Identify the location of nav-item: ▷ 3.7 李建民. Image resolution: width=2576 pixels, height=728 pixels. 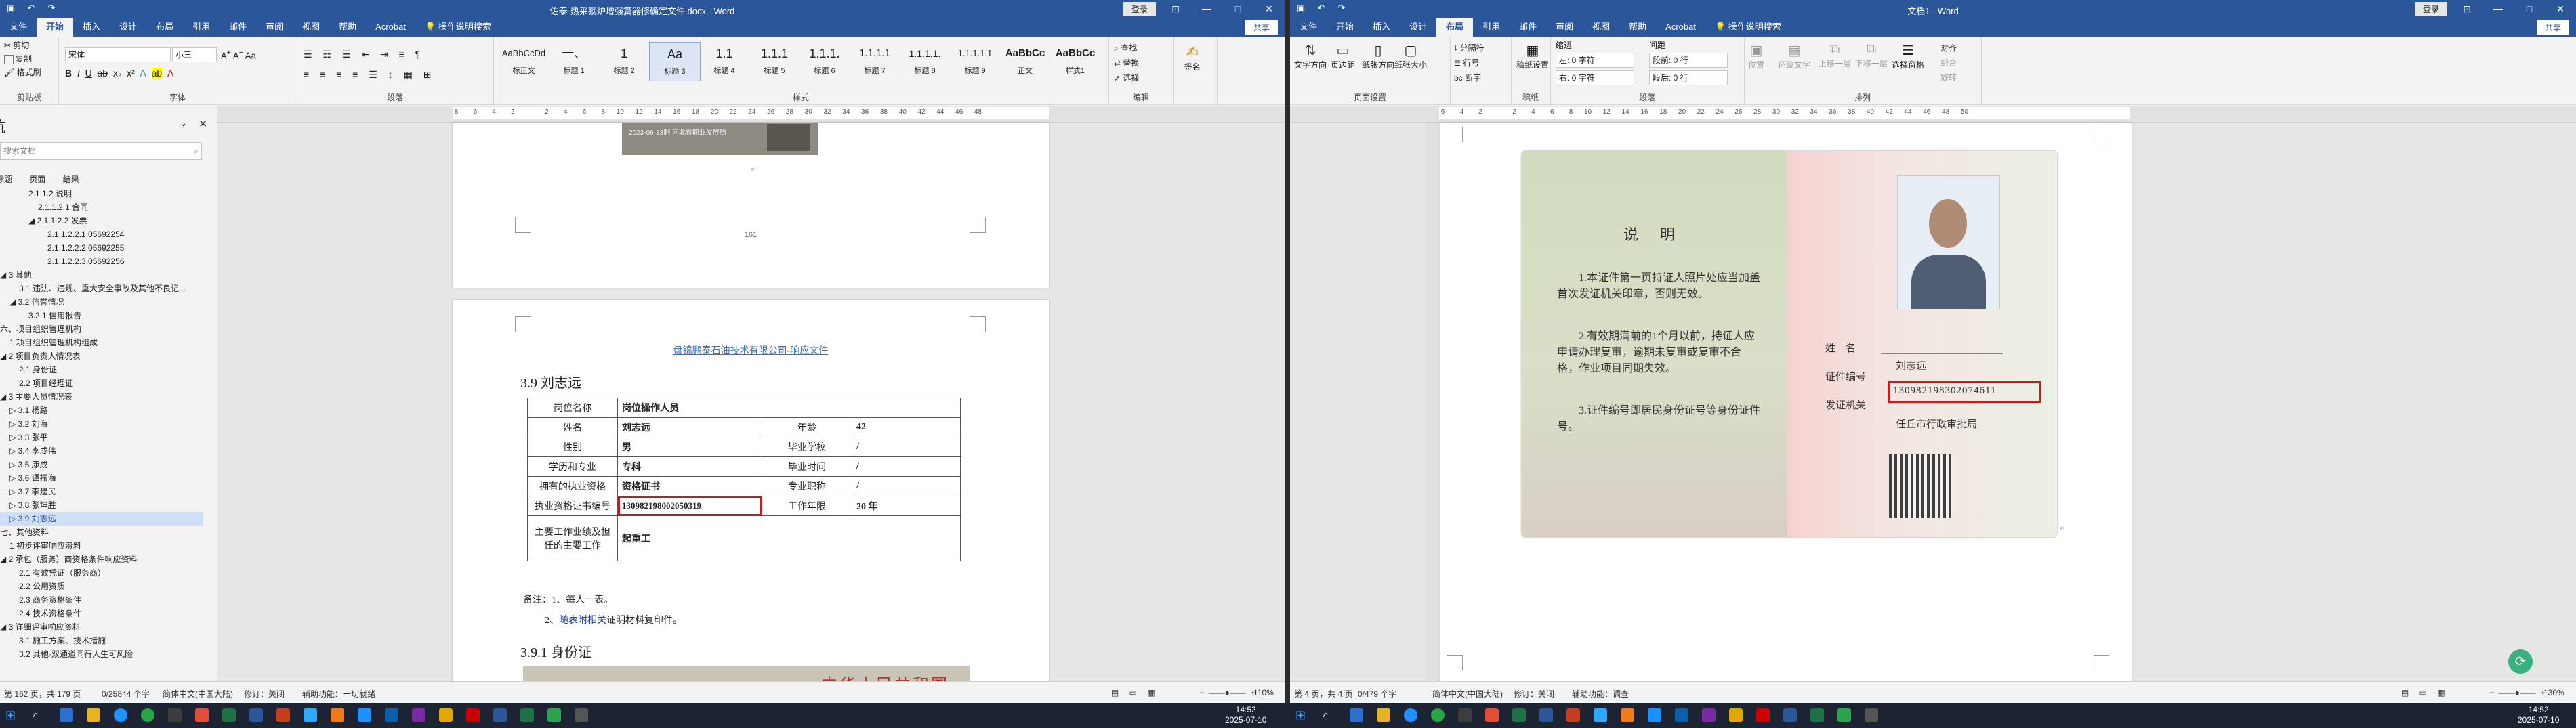
(101, 491).